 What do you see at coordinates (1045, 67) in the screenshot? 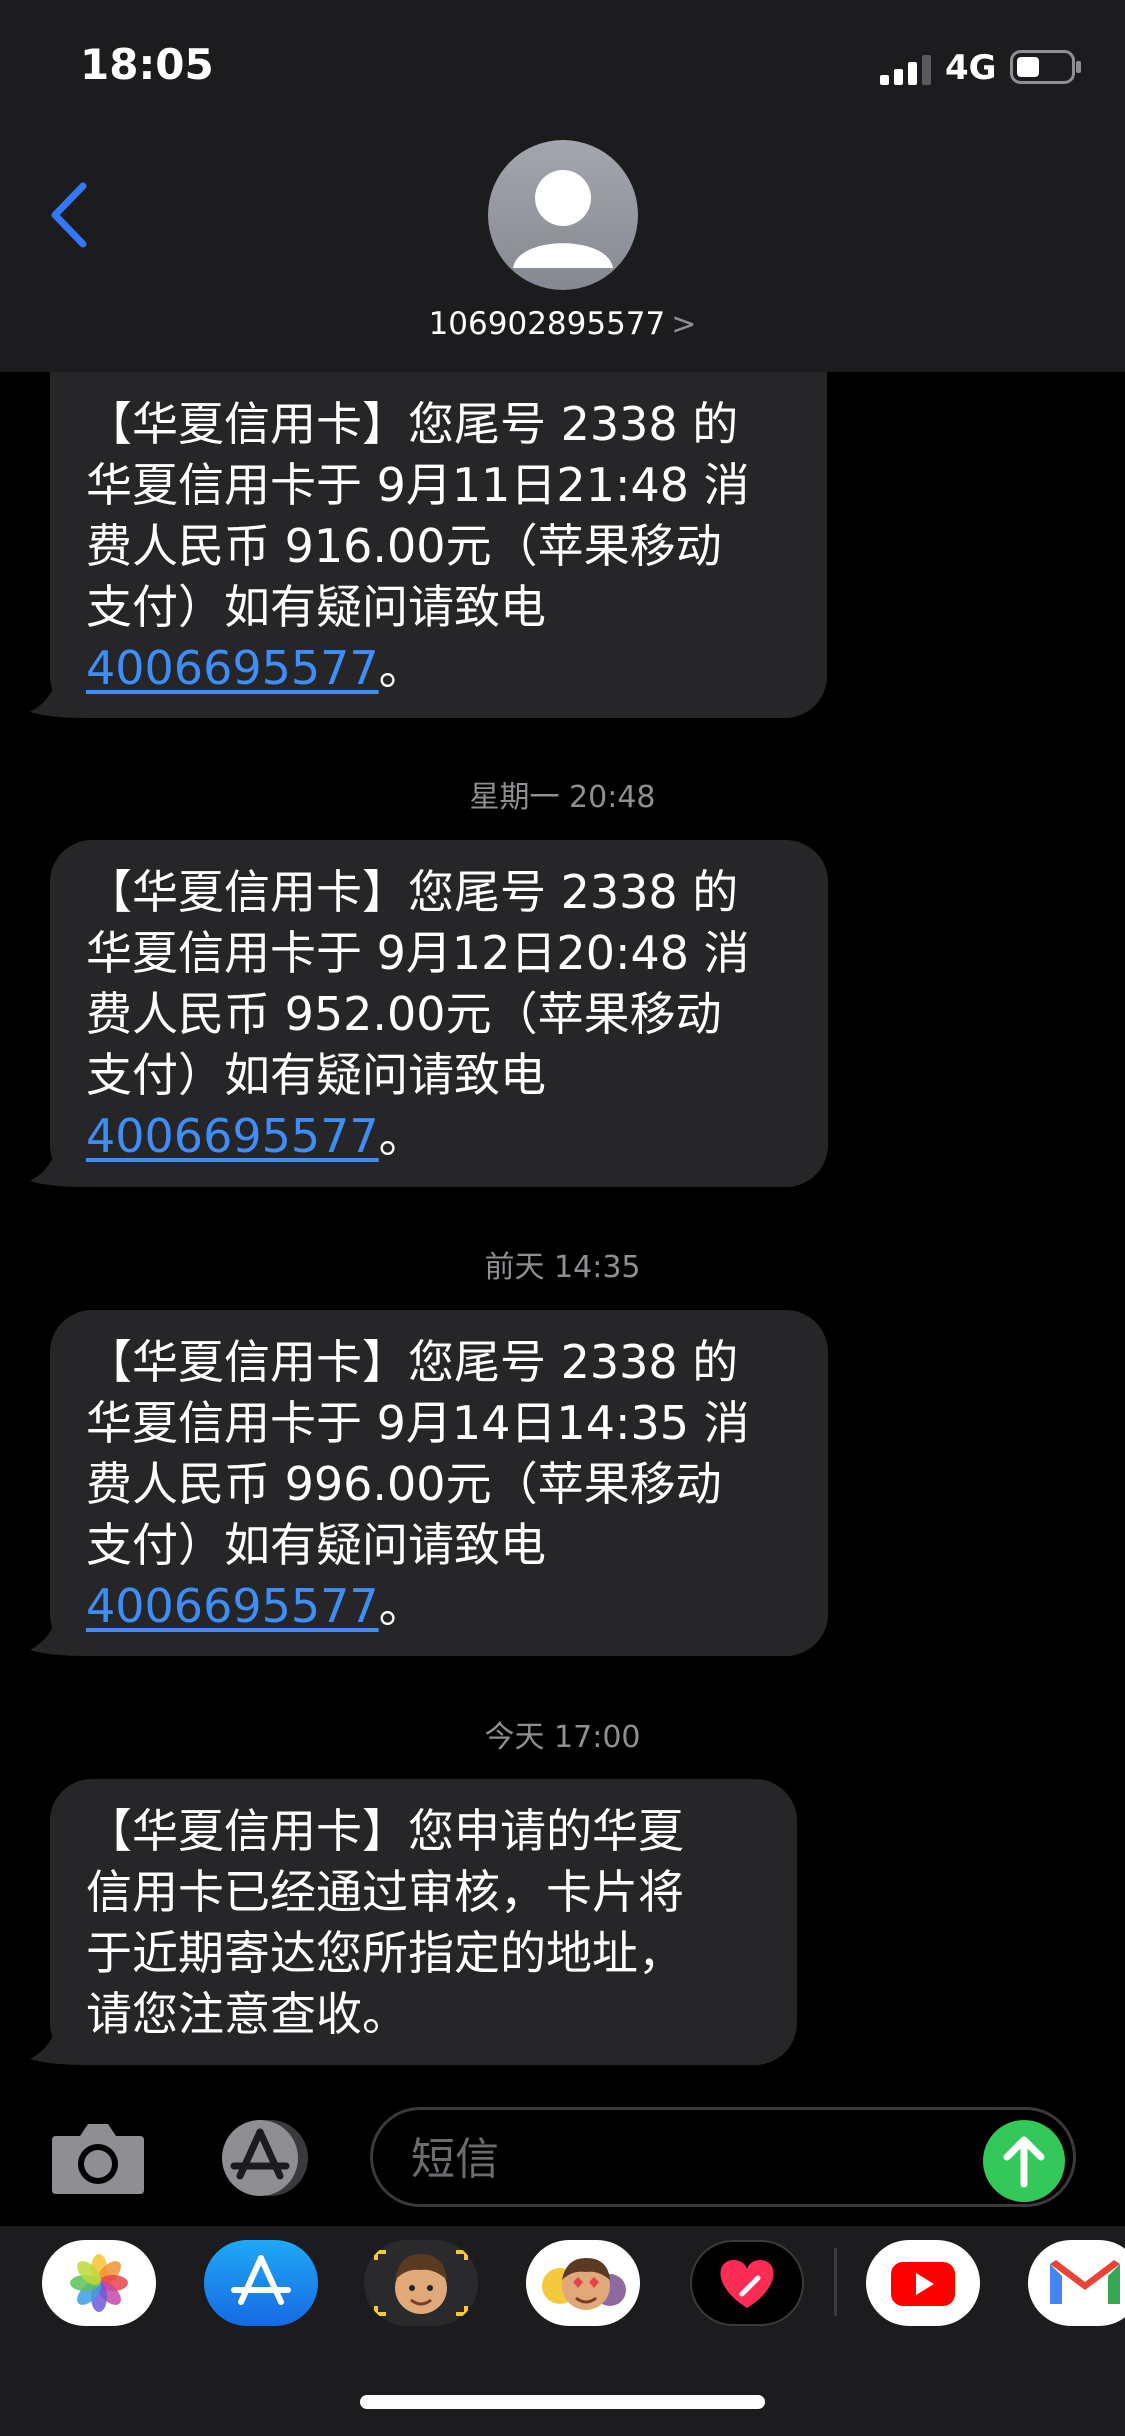
I see `battery-icon` at bounding box center [1045, 67].